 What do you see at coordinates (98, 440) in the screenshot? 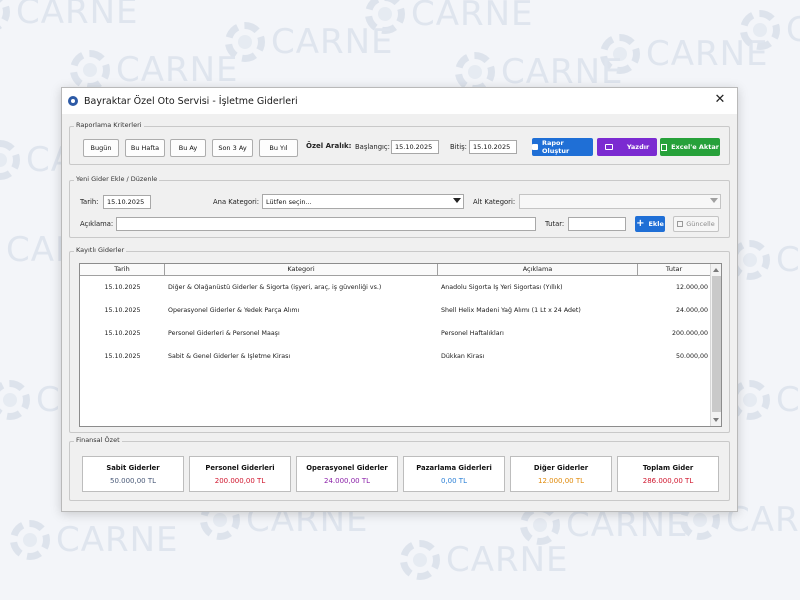
I see `group-legend: Finansal Özet` at bounding box center [98, 440].